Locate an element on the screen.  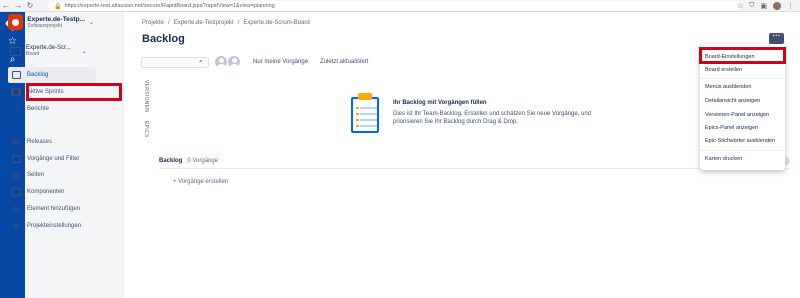
forward-icon: → is located at coordinates (18, 6).